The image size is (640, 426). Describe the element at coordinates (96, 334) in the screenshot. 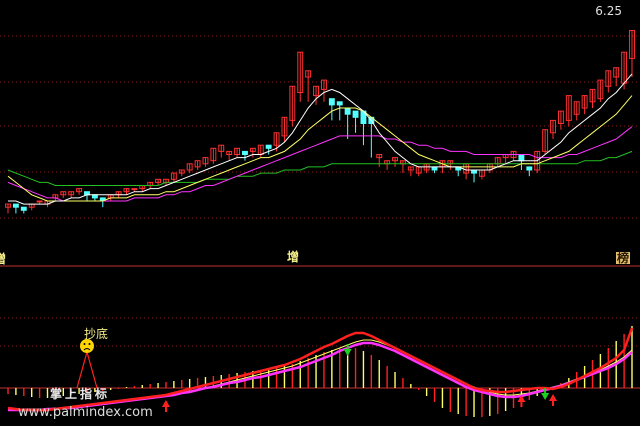

I see `chaodi-label: 抄底` at that location.